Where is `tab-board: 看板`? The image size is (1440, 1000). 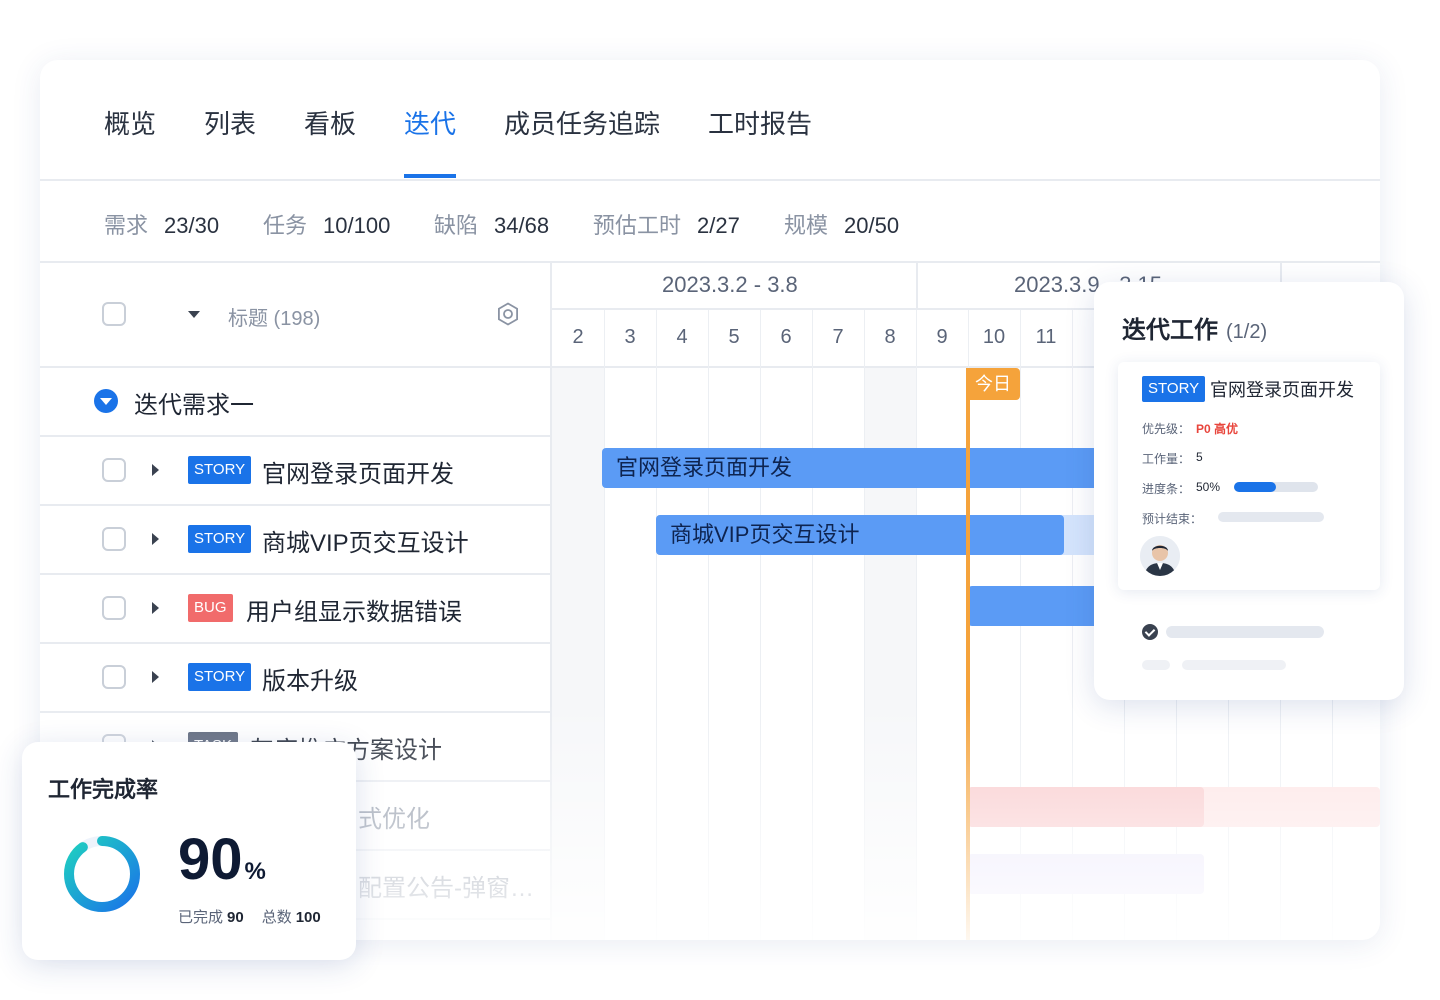 tab-board: 看板 is located at coordinates (330, 141).